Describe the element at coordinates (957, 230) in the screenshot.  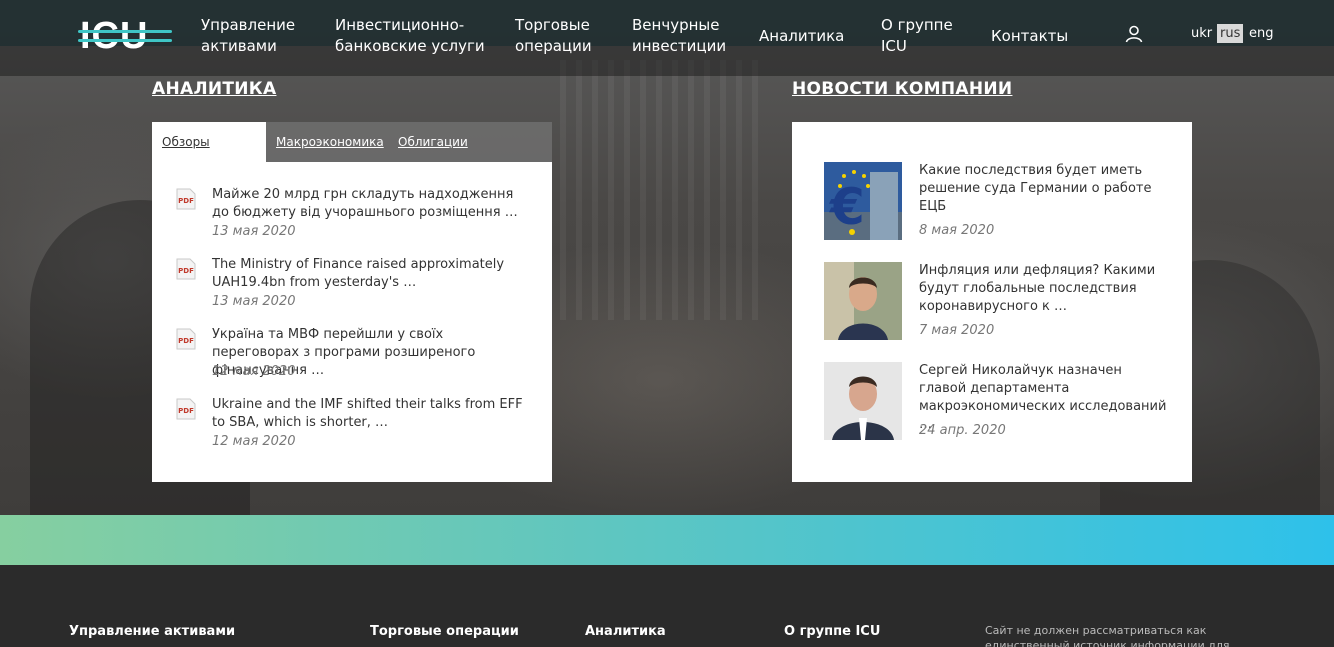
I see `news-date: 8 мая 2020` at that location.